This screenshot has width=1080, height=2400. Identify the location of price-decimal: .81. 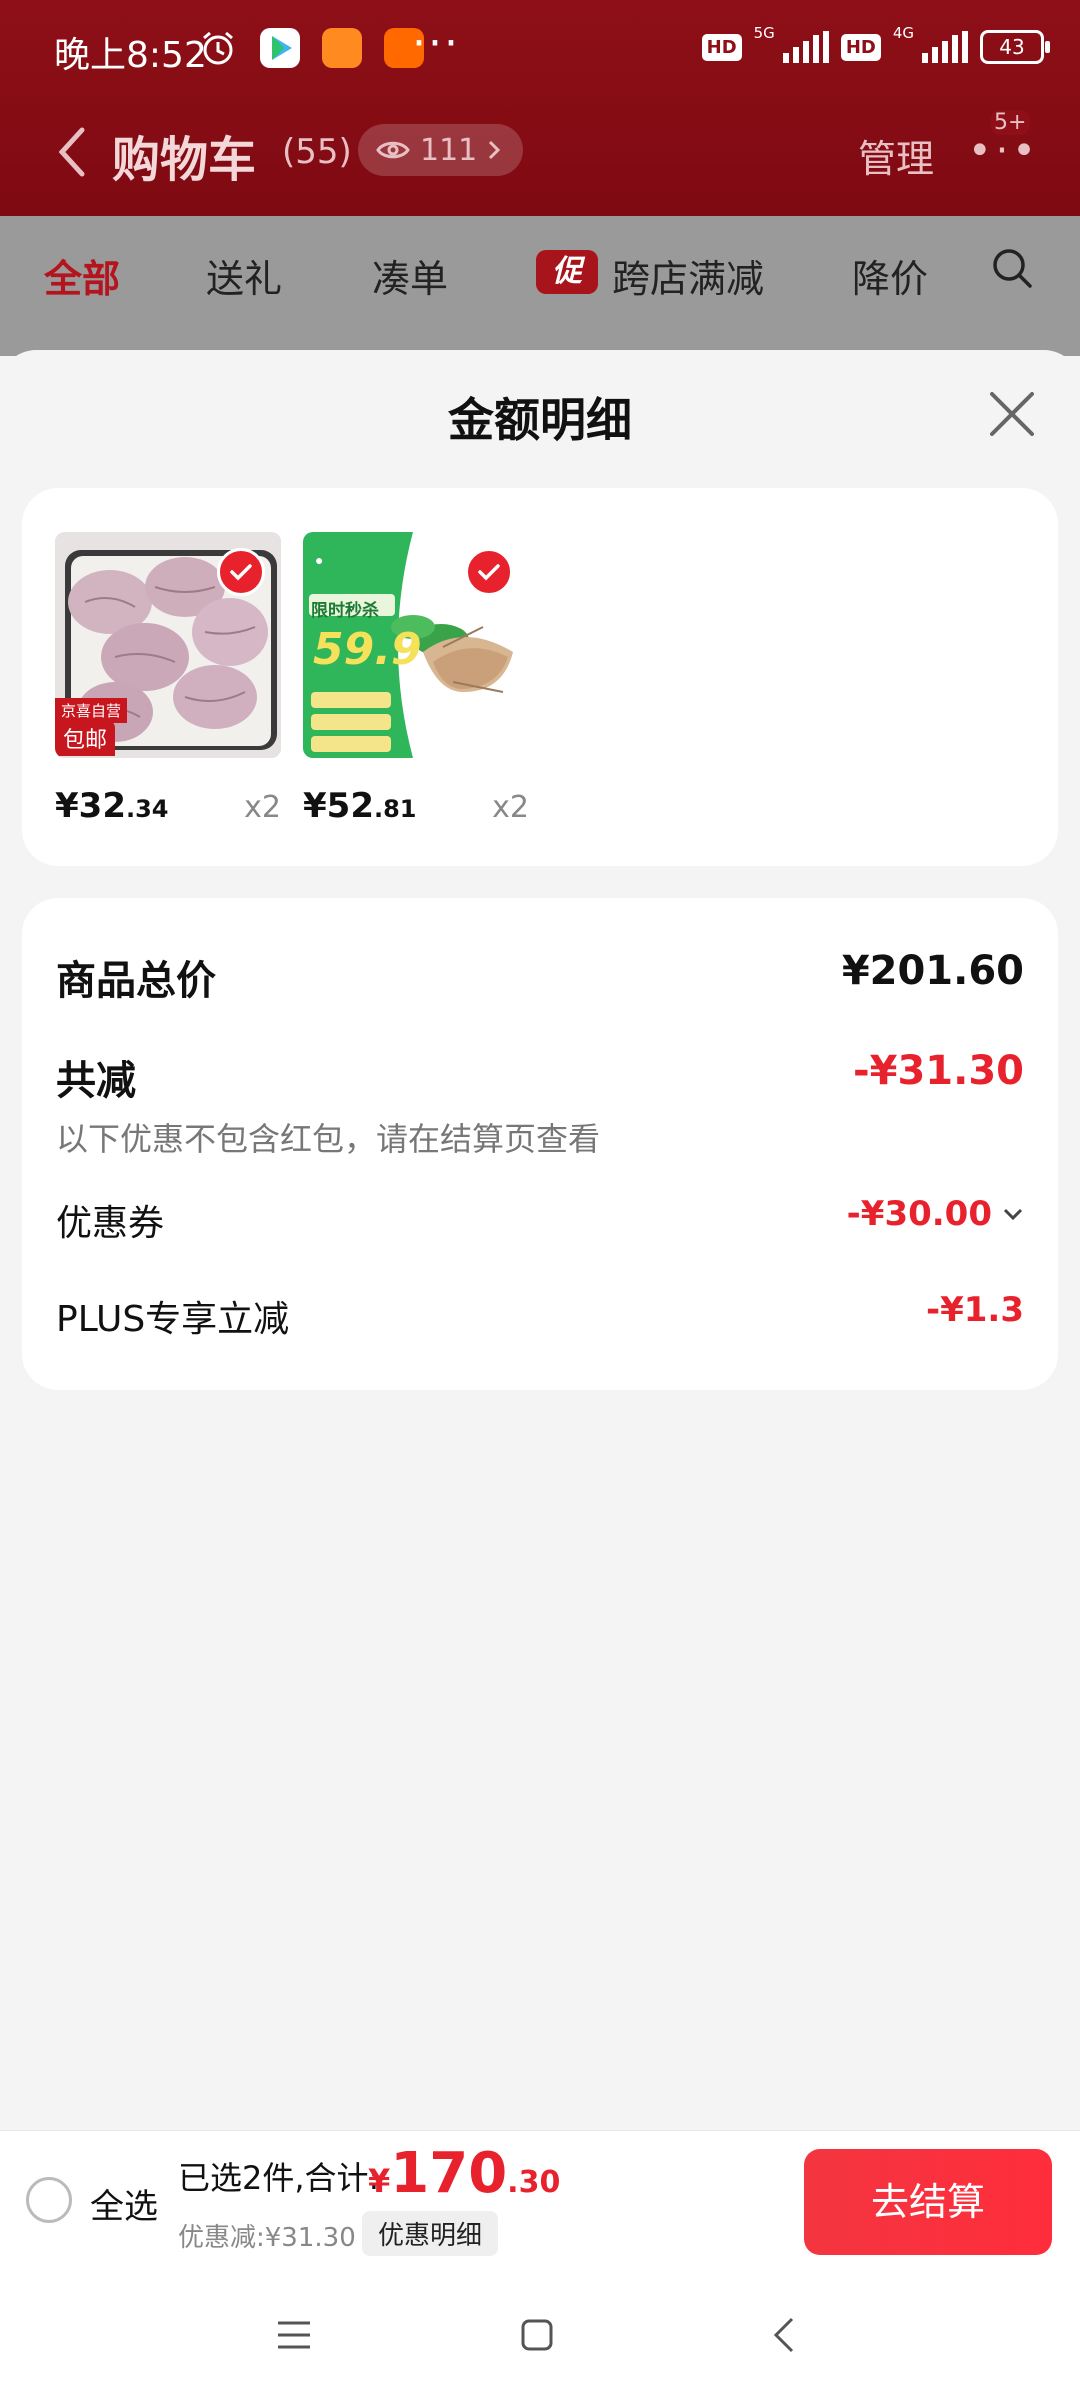
(395, 809).